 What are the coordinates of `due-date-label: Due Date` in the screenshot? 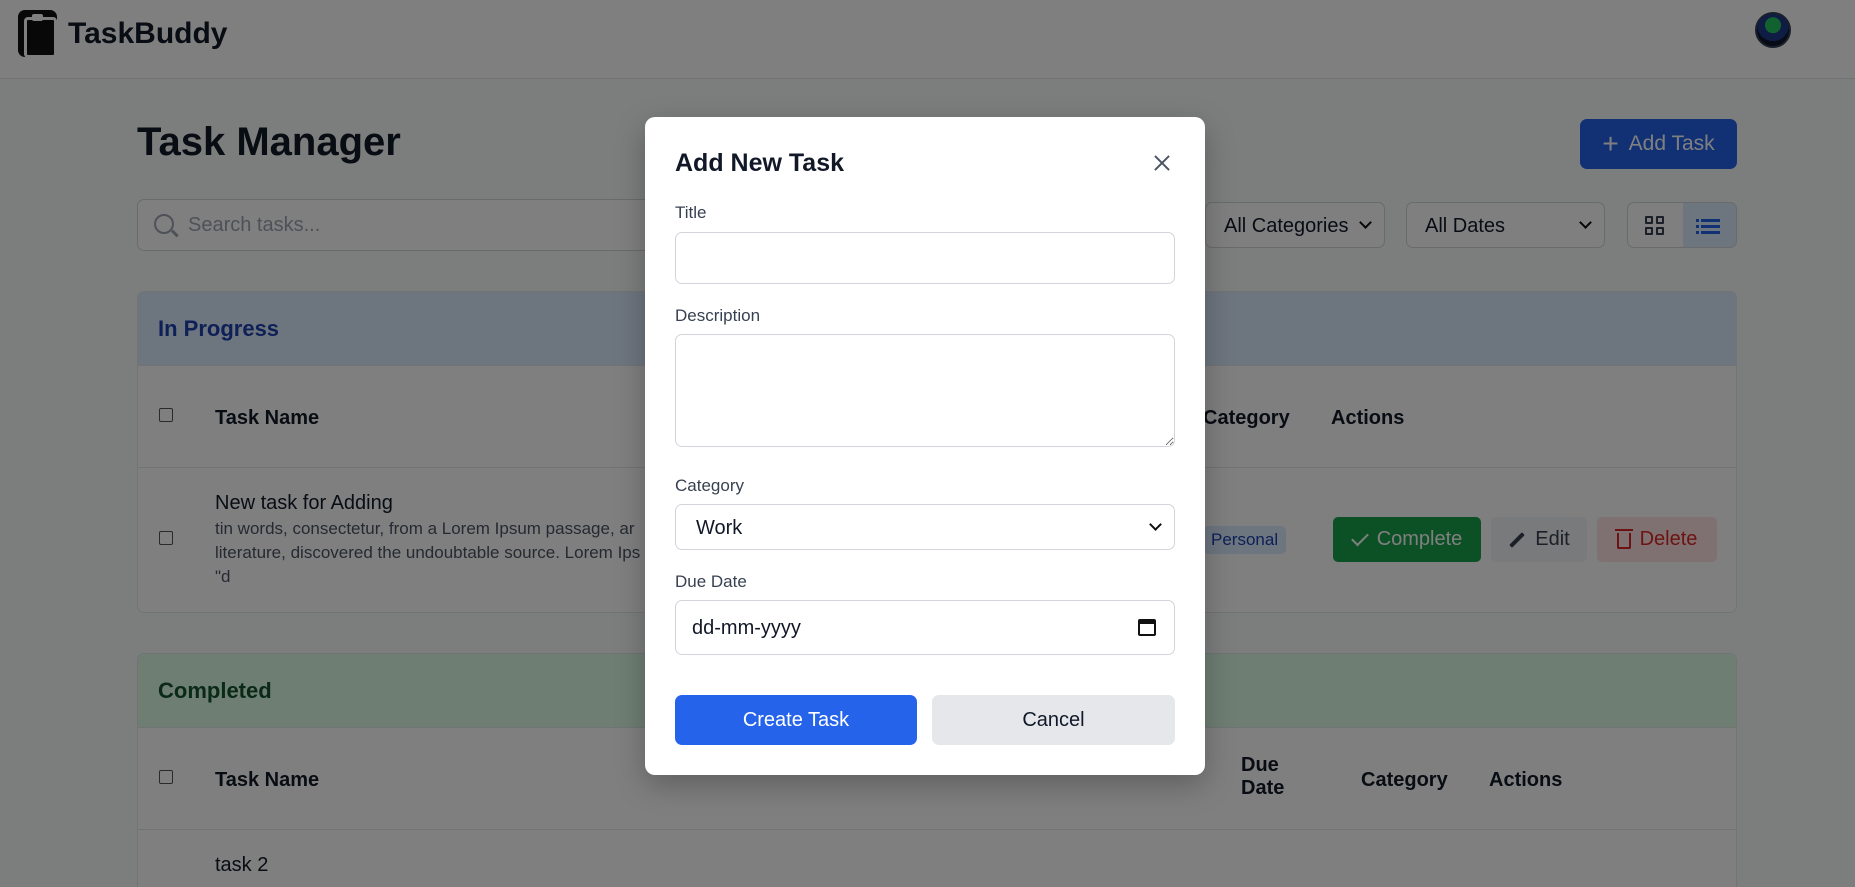 It's located at (711, 581).